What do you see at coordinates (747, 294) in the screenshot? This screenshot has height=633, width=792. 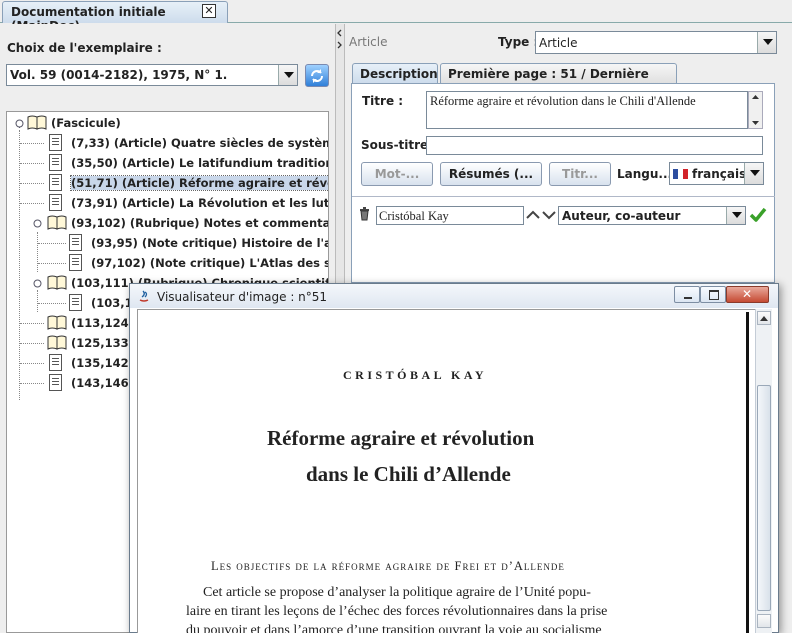 I see `close-window-button` at bounding box center [747, 294].